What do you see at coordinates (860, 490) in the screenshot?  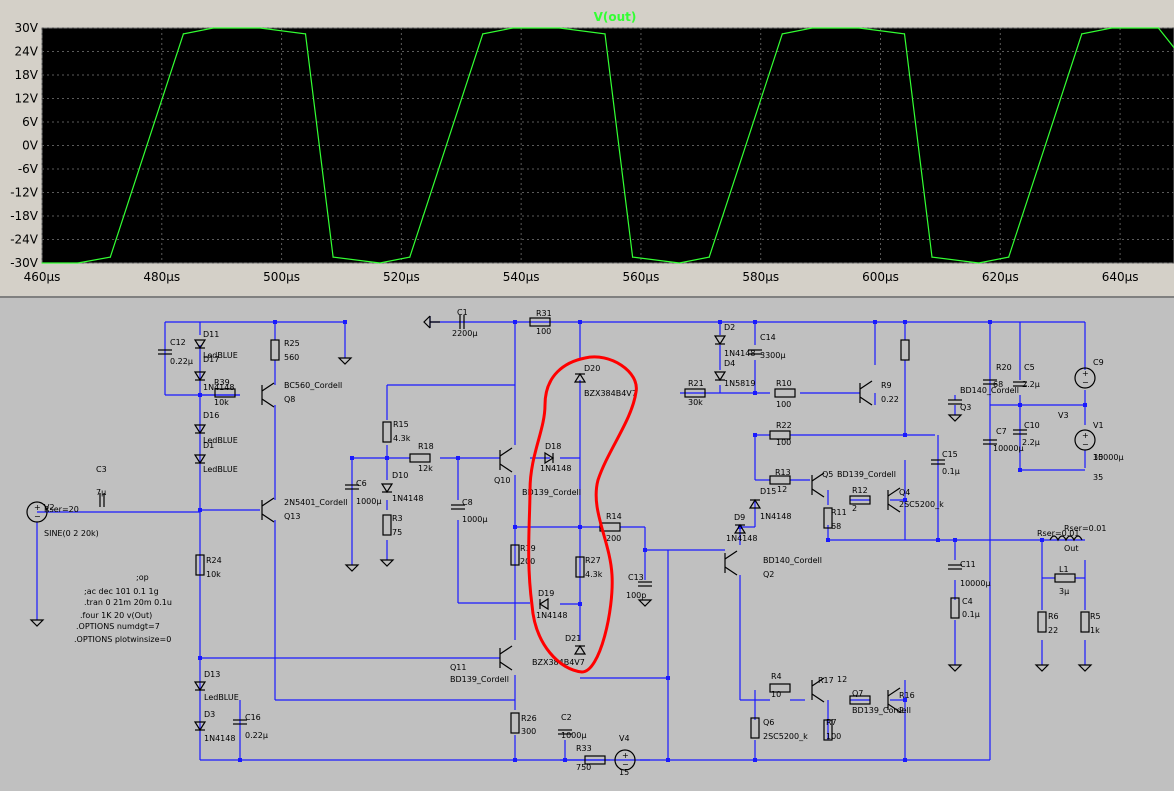 I see `component-label: R12` at bounding box center [860, 490].